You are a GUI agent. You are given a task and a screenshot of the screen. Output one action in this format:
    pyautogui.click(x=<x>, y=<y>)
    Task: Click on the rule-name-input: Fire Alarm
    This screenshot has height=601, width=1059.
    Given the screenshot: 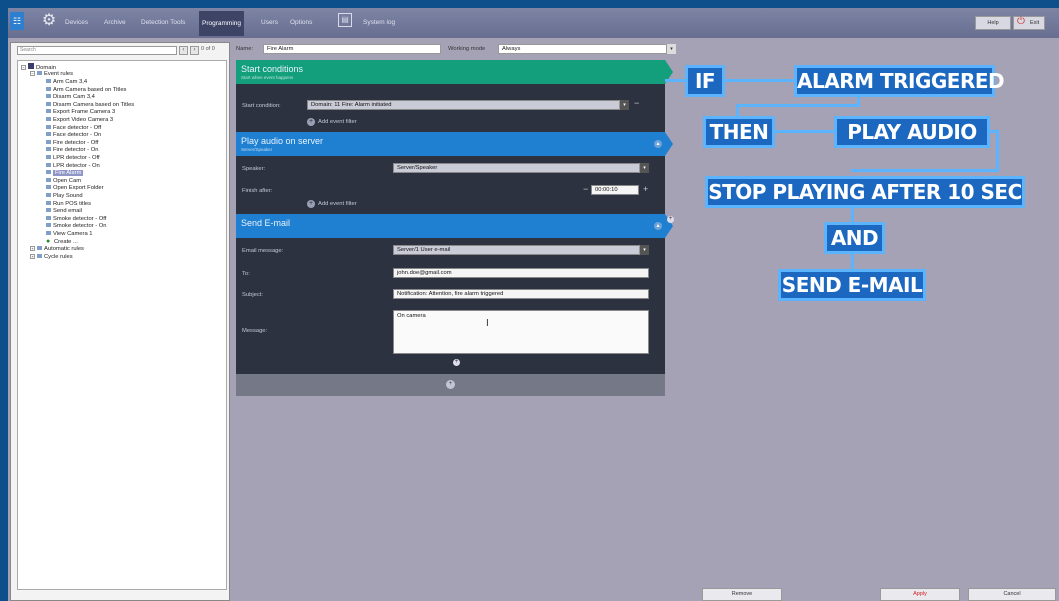 What is the action you would take?
    pyautogui.click(x=352, y=49)
    